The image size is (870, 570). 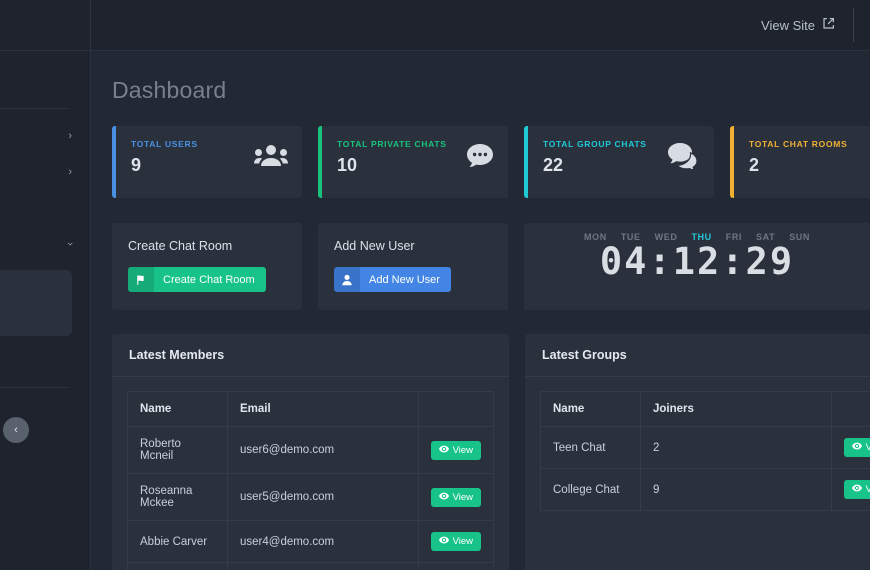 What do you see at coordinates (169, 90) in the screenshot?
I see `page-title: Dashboard` at bounding box center [169, 90].